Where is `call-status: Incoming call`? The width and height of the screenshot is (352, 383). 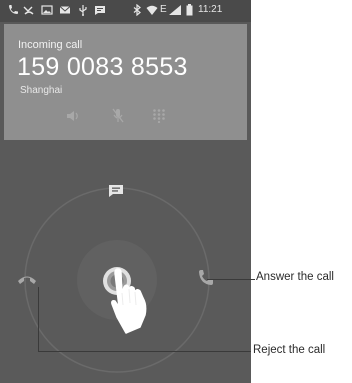 call-status: Incoming call is located at coordinates (50, 45).